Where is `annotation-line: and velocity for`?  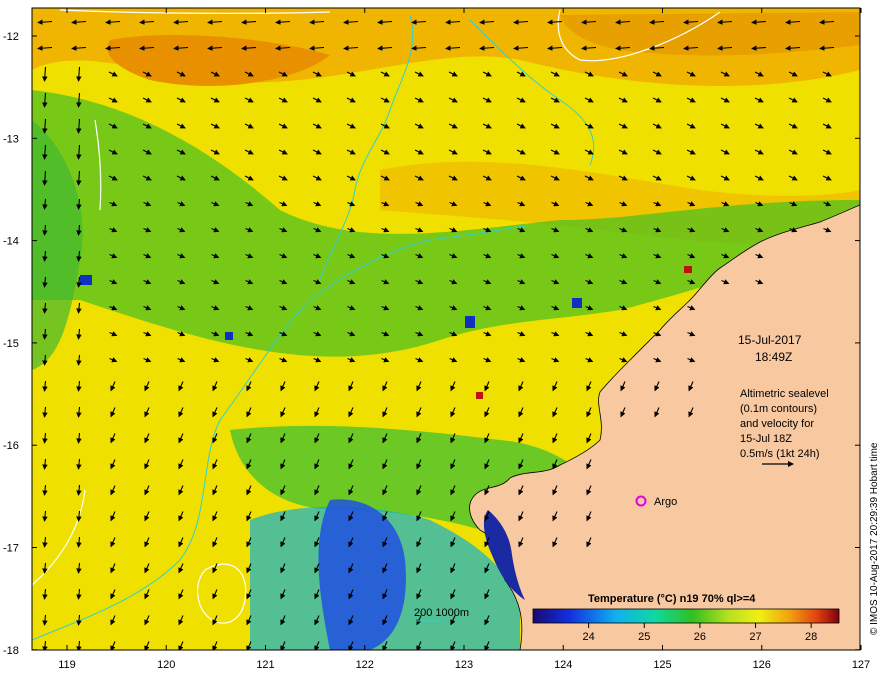
annotation-line: and velocity for is located at coordinates (777, 424).